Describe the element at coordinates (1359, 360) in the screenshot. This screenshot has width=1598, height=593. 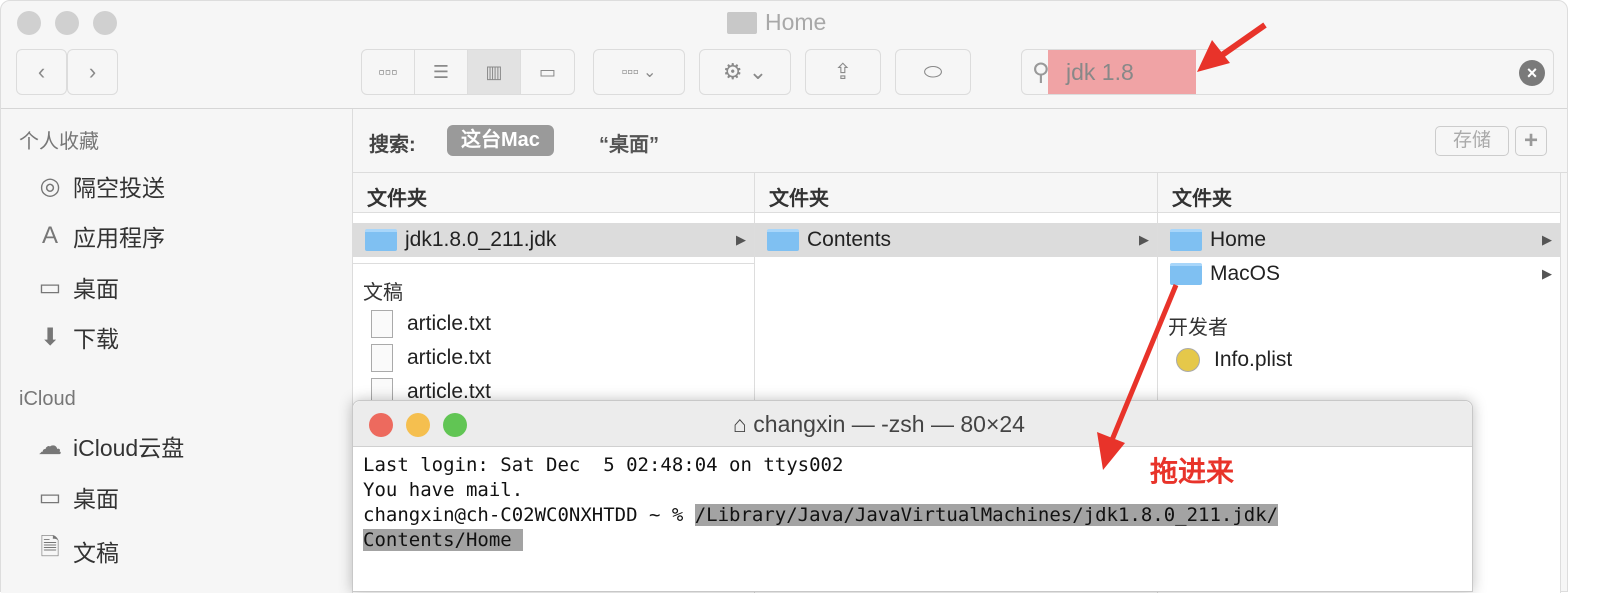
I see `list-item: Info.plist` at that location.